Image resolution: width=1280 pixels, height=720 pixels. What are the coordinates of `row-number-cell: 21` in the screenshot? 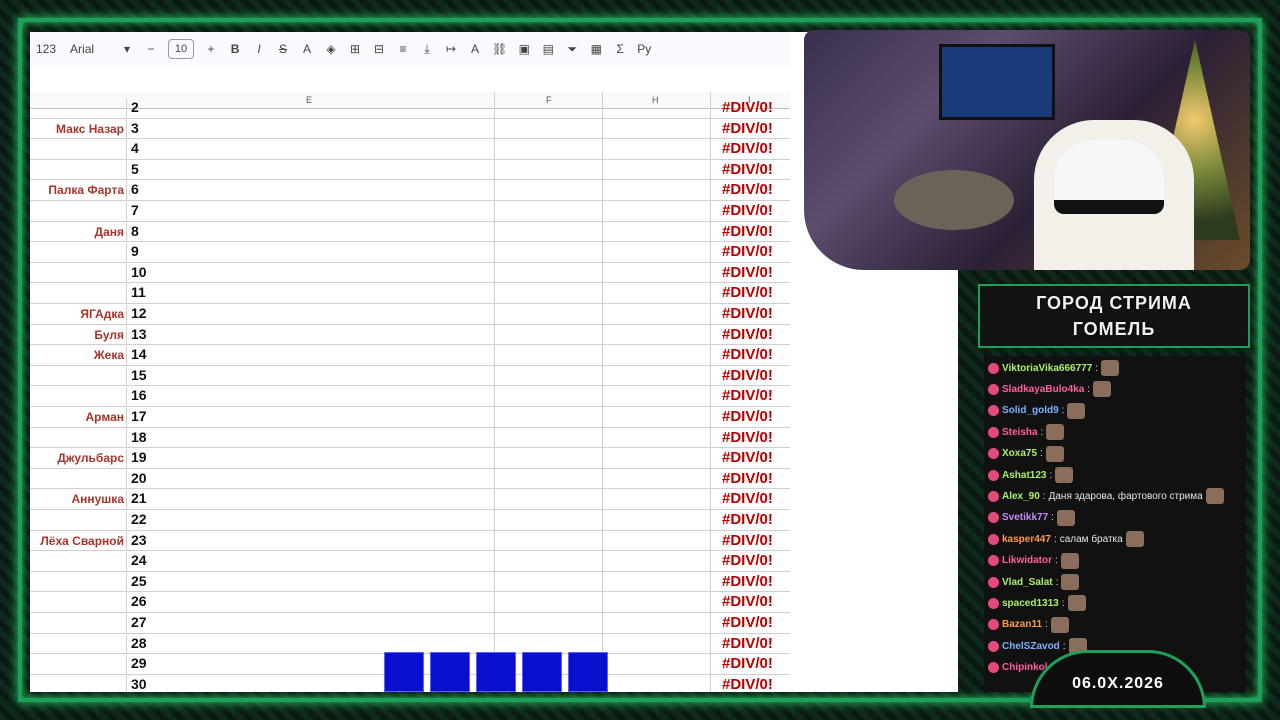 It's located at (312, 500).